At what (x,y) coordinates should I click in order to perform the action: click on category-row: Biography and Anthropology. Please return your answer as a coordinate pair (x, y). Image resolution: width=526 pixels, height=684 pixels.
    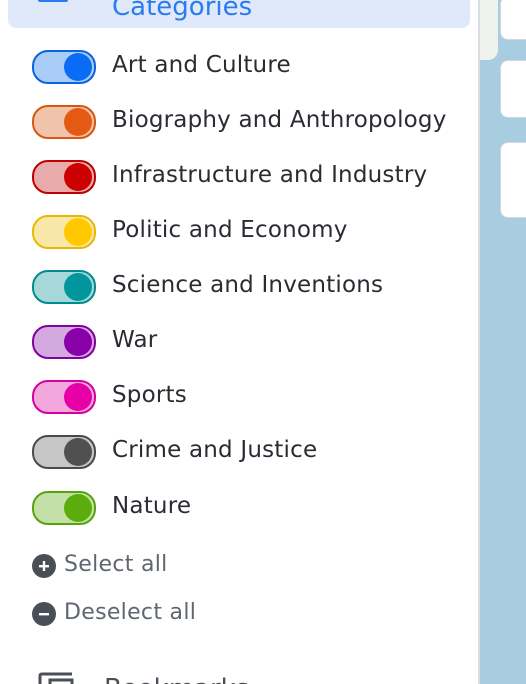
    Looking at the image, I should click on (239, 121).